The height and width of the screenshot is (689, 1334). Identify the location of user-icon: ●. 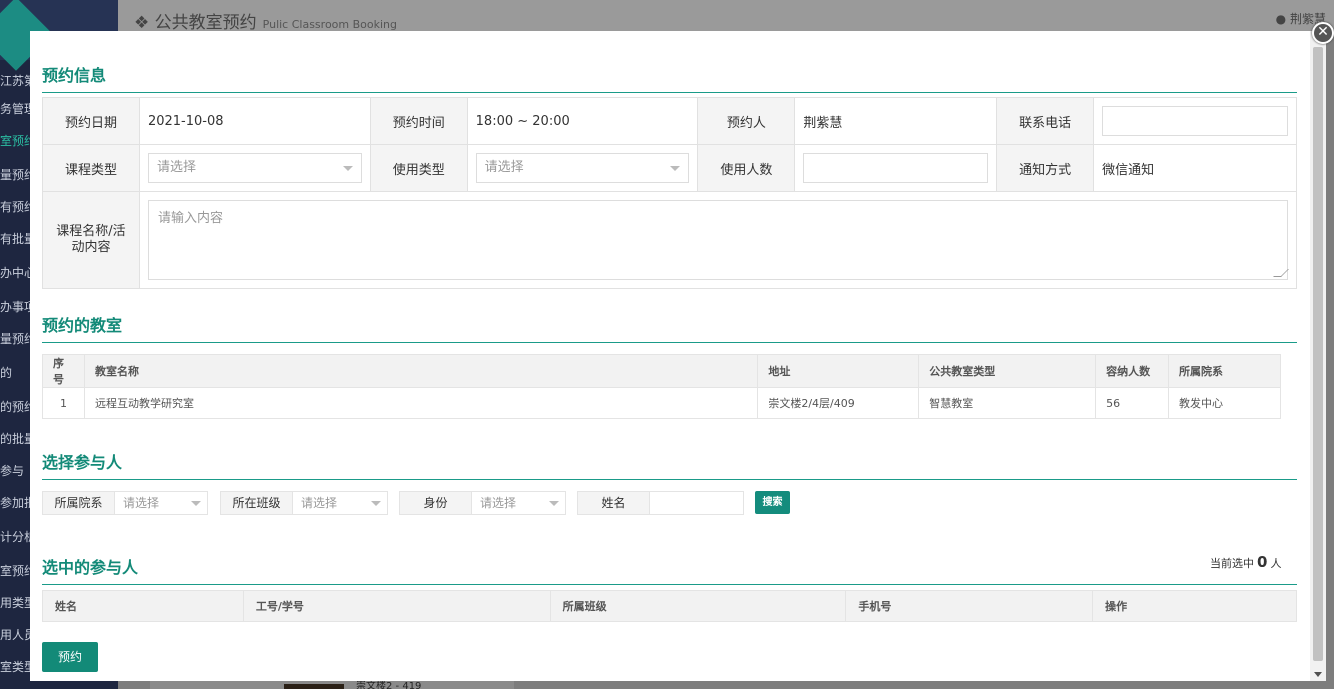
(1281, 19).